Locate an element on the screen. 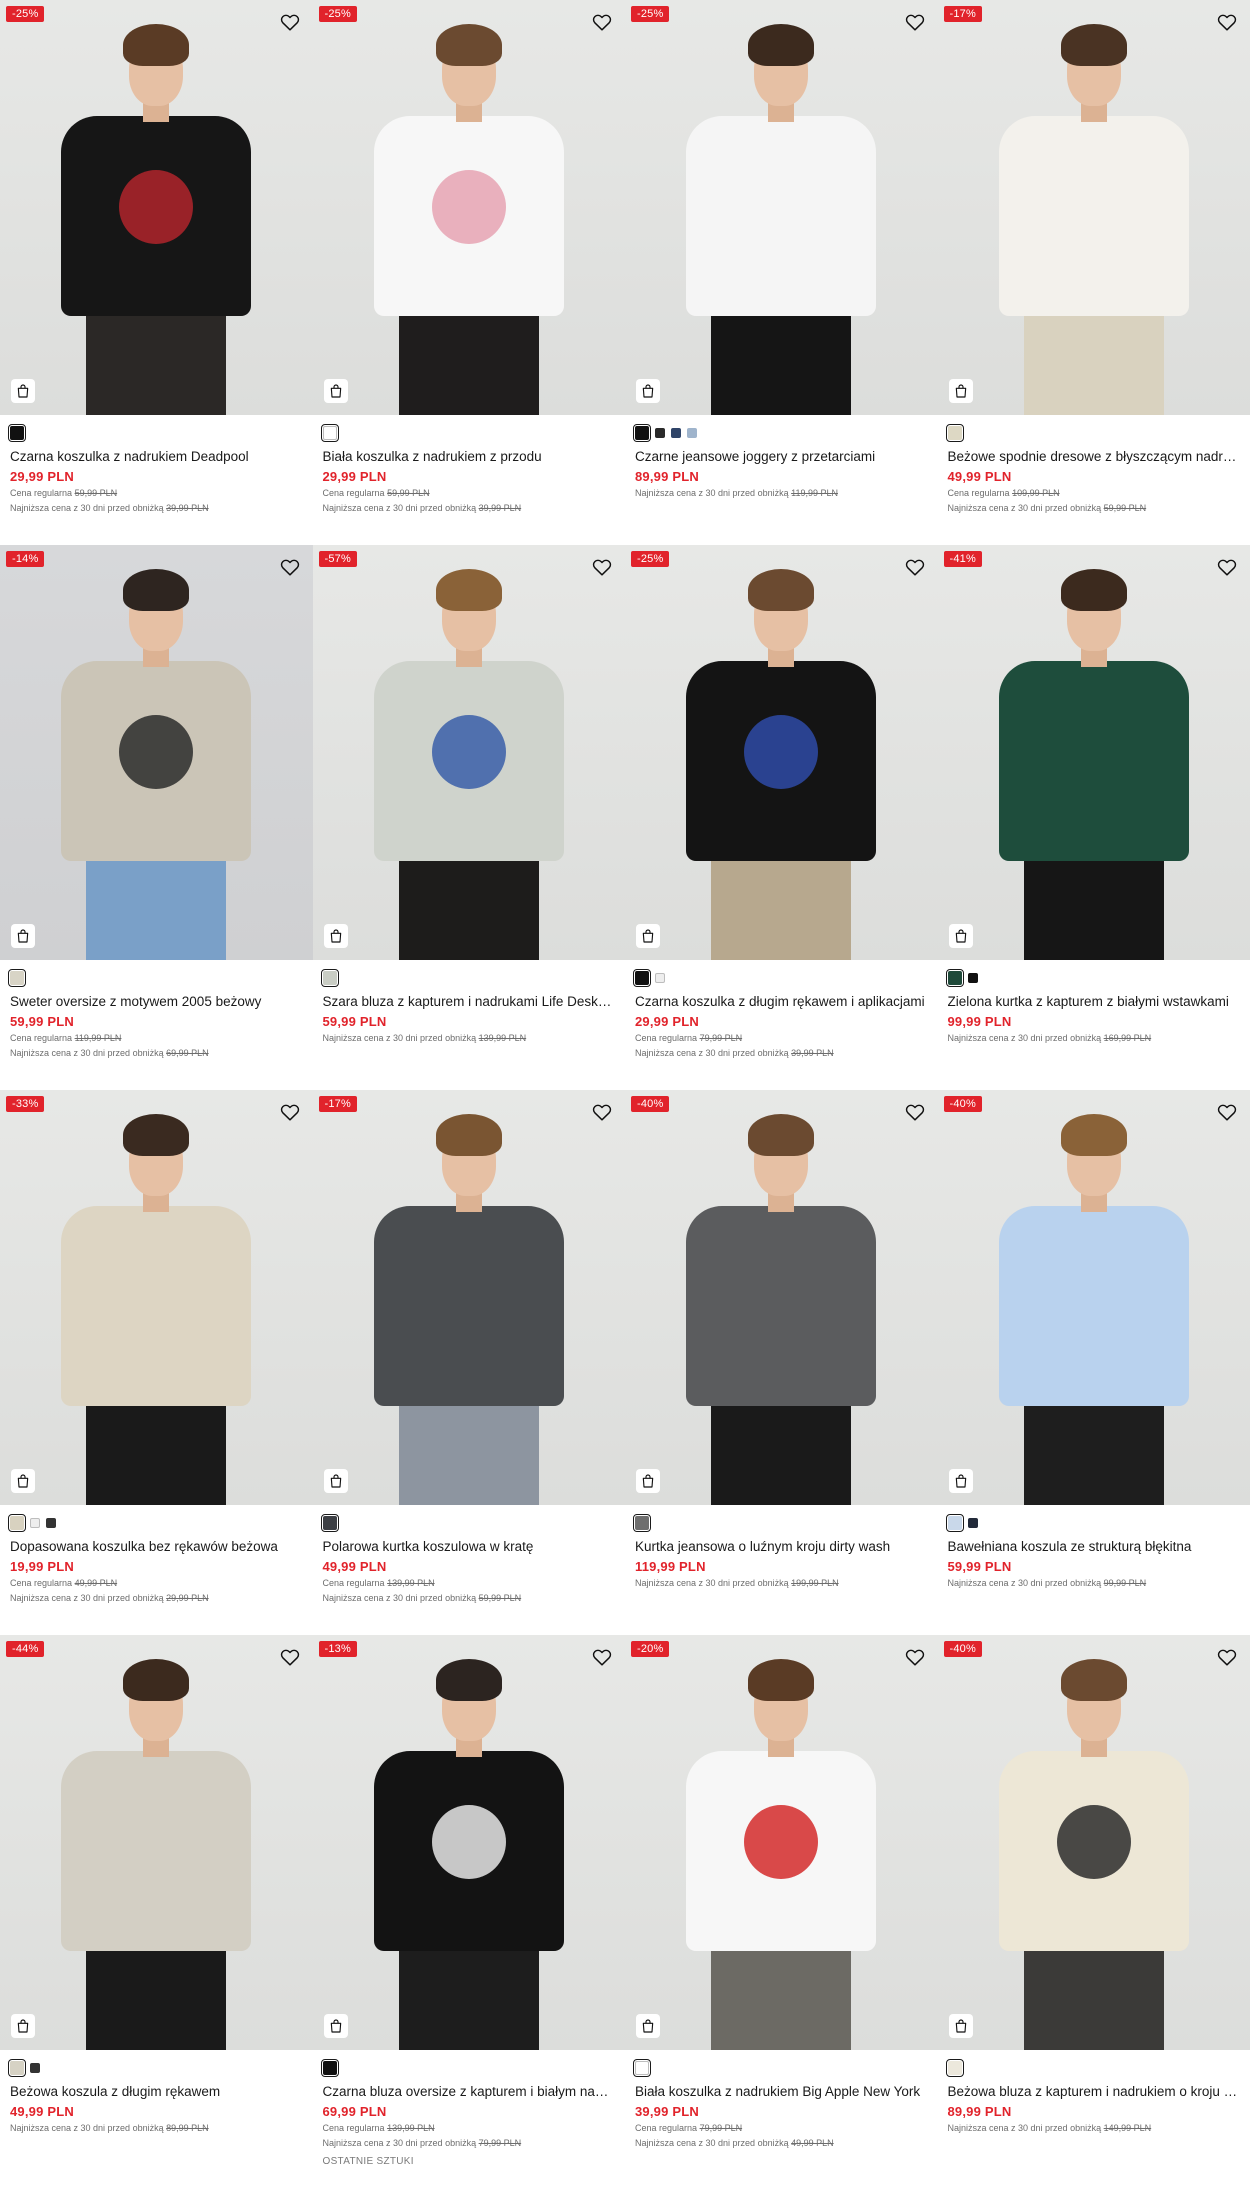 The height and width of the screenshot is (2195, 1250). product-image: -13% is located at coordinates (468, 1842).